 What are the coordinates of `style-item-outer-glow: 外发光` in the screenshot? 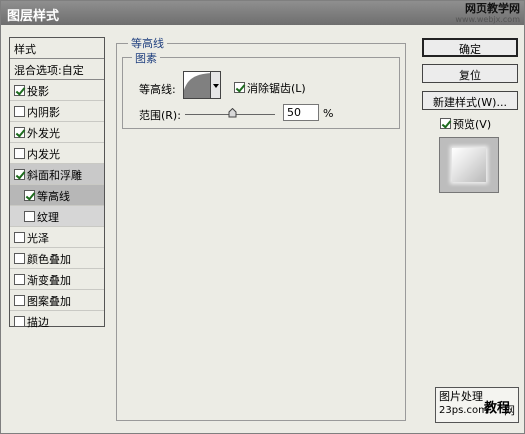 It's located at (57, 132).